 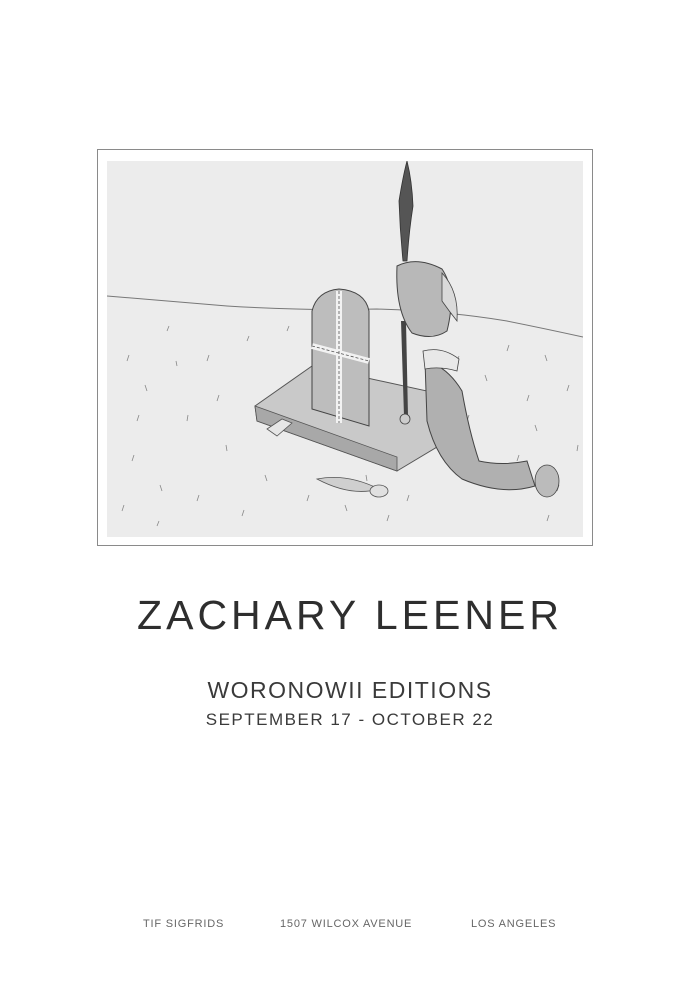 I want to click on artist-name: ZACHARY LEENER, so click(x=350, y=615).